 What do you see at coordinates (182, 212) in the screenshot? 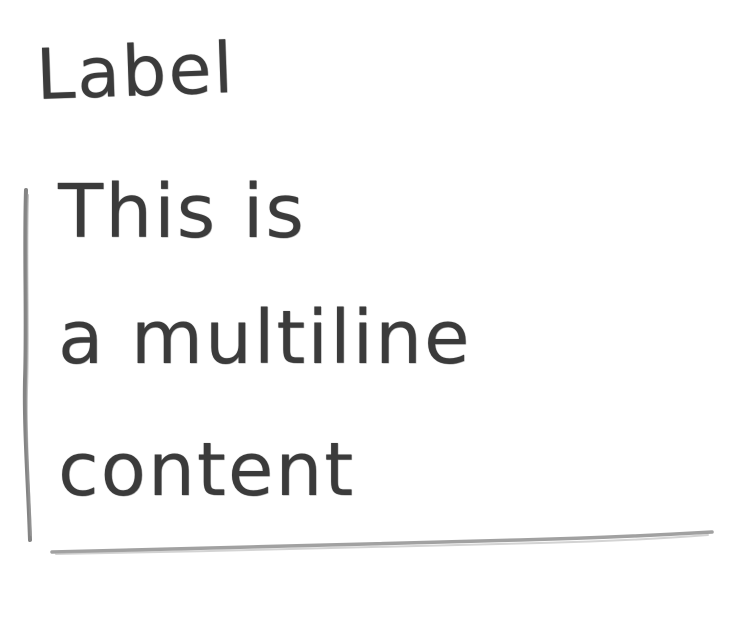
I see `content-line: This is` at bounding box center [182, 212].